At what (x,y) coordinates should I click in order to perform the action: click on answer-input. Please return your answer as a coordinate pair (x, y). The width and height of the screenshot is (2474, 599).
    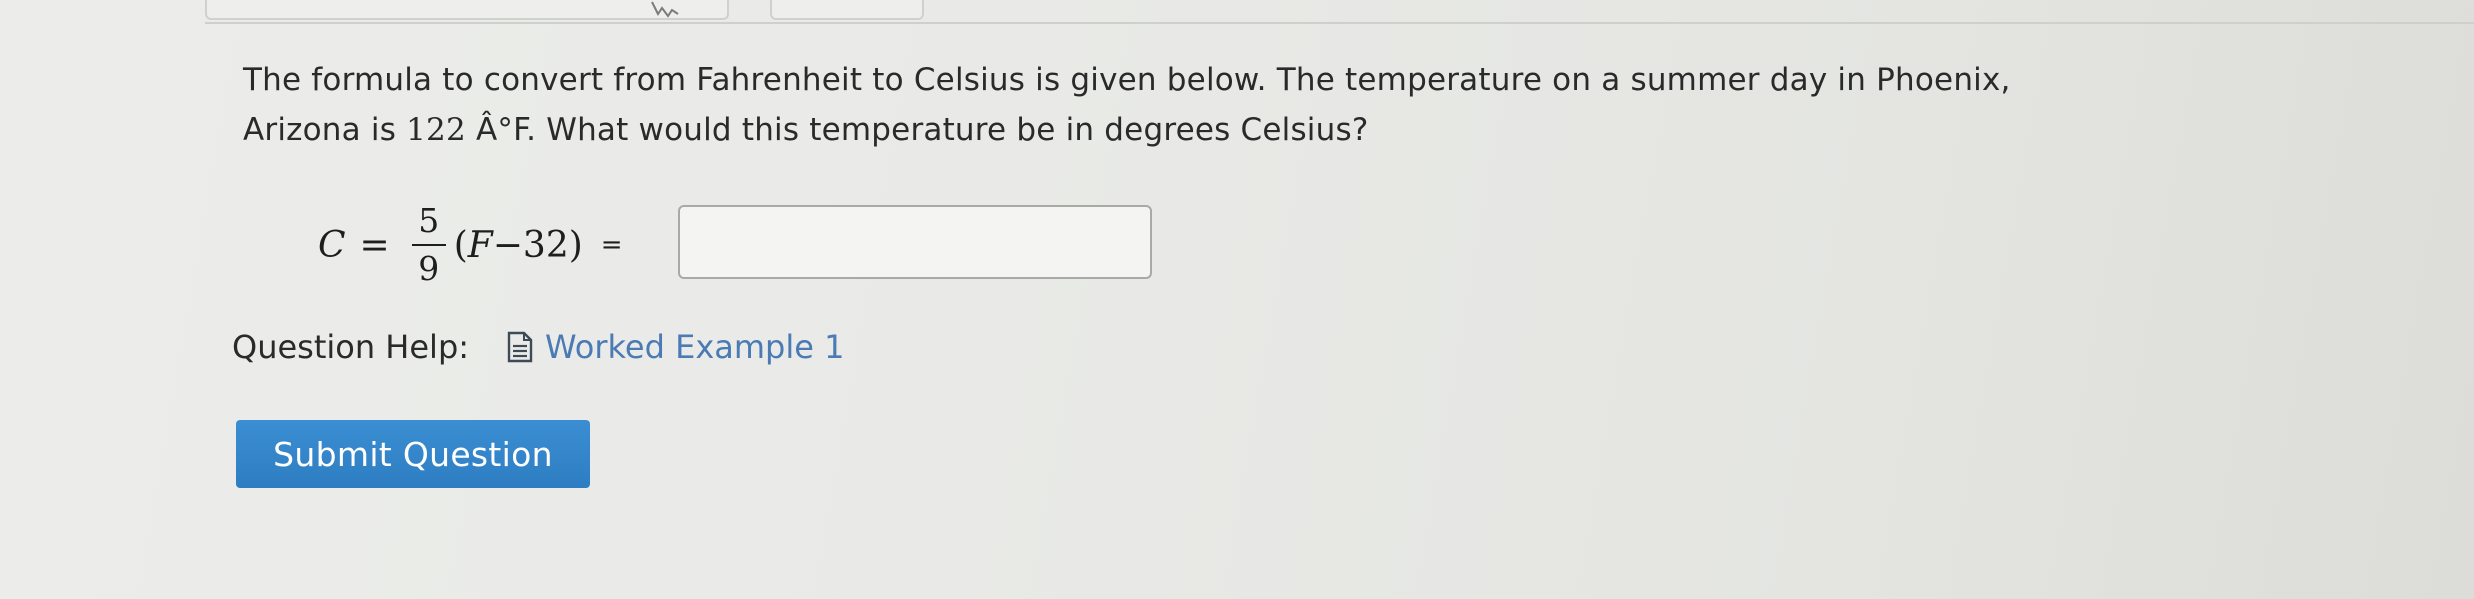
    Looking at the image, I should click on (915, 242).